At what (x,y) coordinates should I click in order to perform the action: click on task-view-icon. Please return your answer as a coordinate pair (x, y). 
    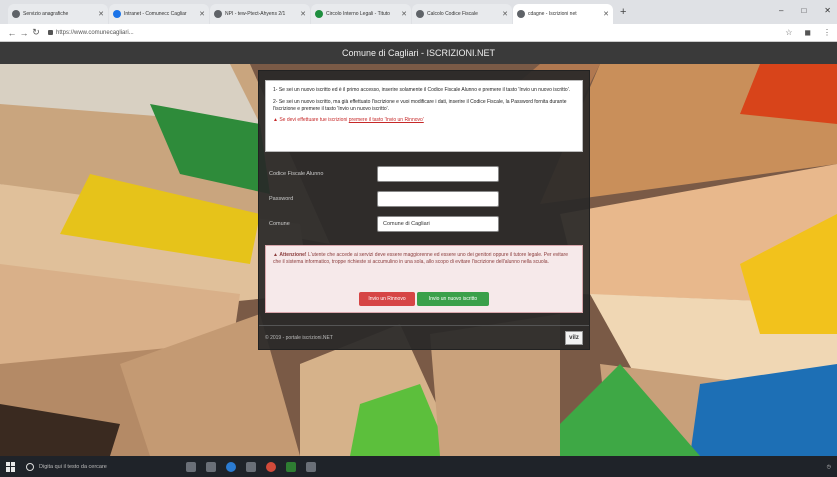
    Looking at the image, I should click on (191, 466).